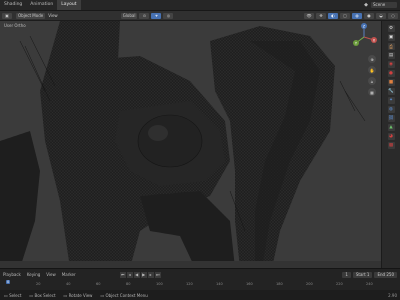  I want to click on shading-wireframe-icon: ◍, so click(357, 15).